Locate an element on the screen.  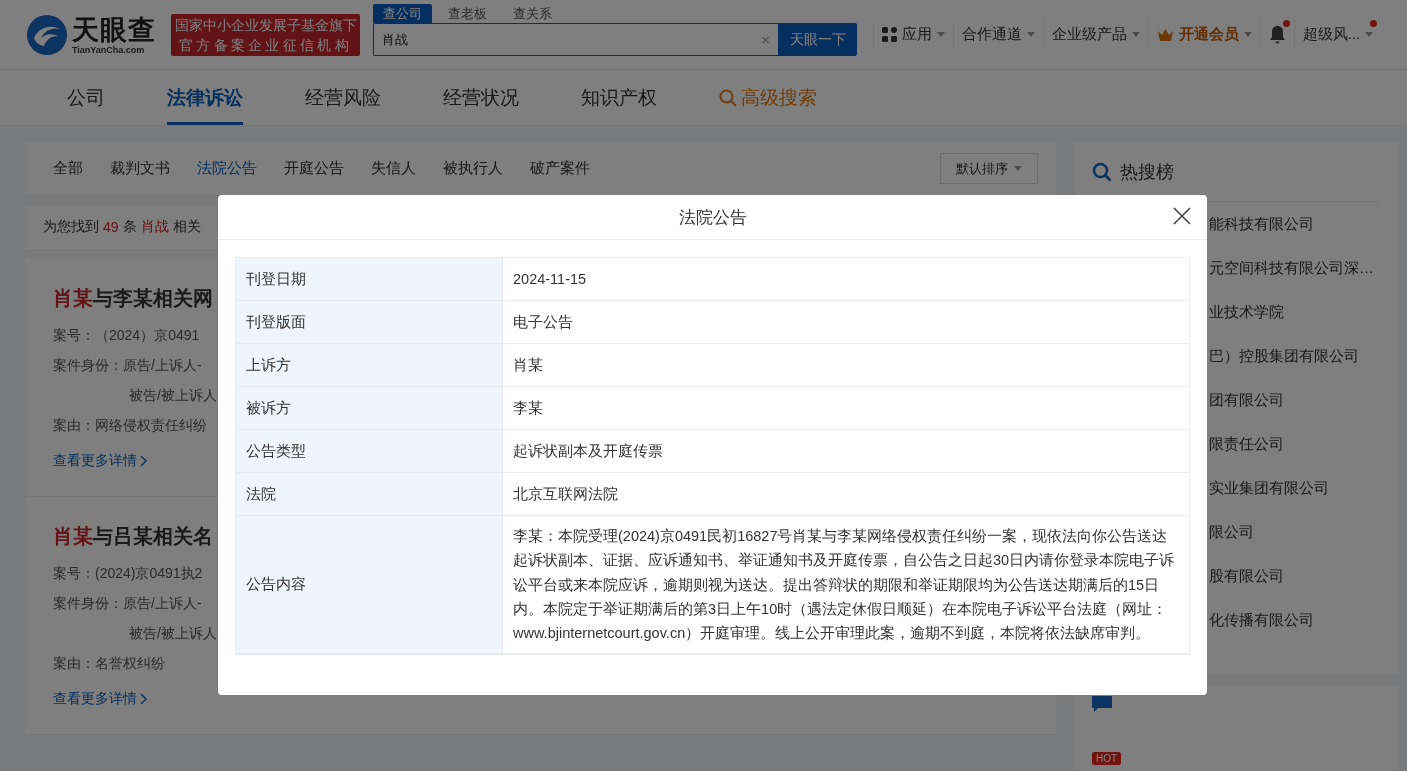
search-keyword: 肖战 is located at coordinates (154, 227).